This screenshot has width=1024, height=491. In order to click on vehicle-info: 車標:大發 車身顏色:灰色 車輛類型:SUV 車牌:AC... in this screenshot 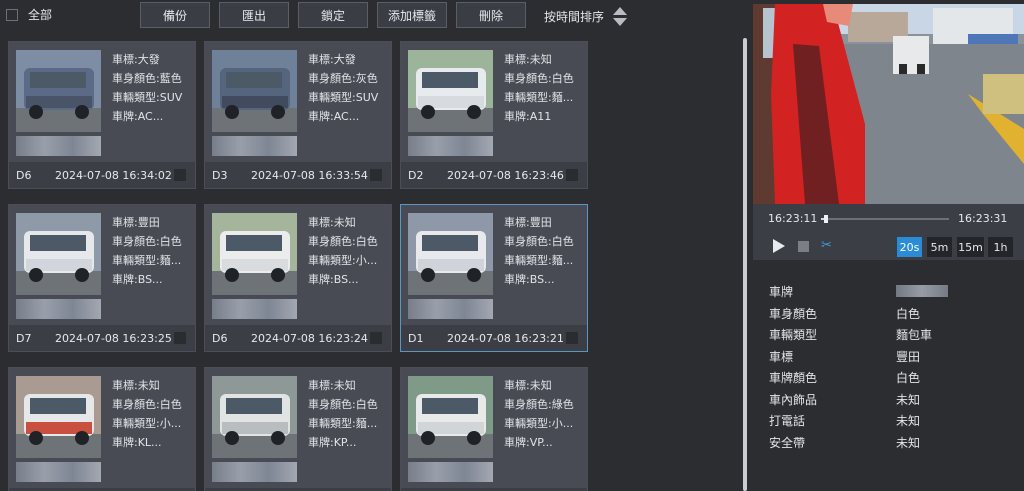, I will do `click(343, 88)`.